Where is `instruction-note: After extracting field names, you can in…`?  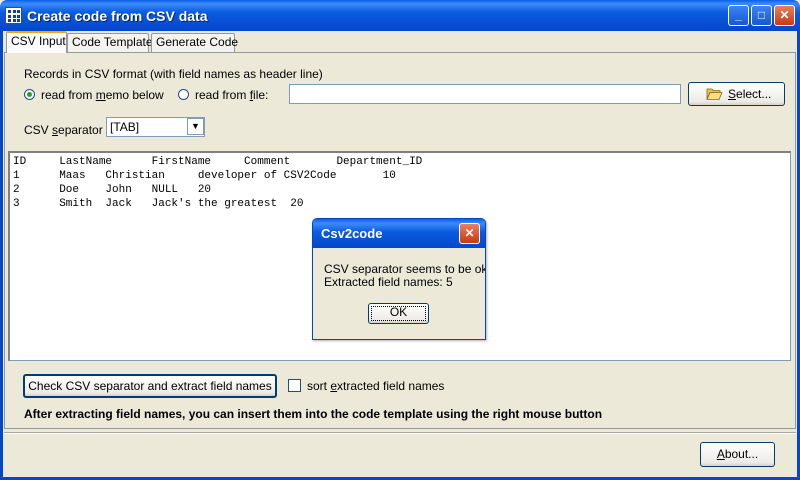
instruction-note: After extracting field names, you can in… is located at coordinates (313, 414).